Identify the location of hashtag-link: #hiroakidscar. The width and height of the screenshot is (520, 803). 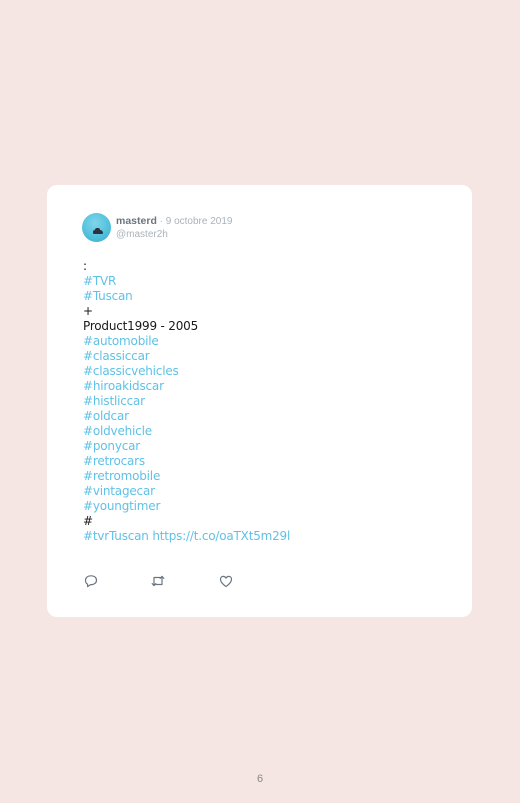
(186, 386).